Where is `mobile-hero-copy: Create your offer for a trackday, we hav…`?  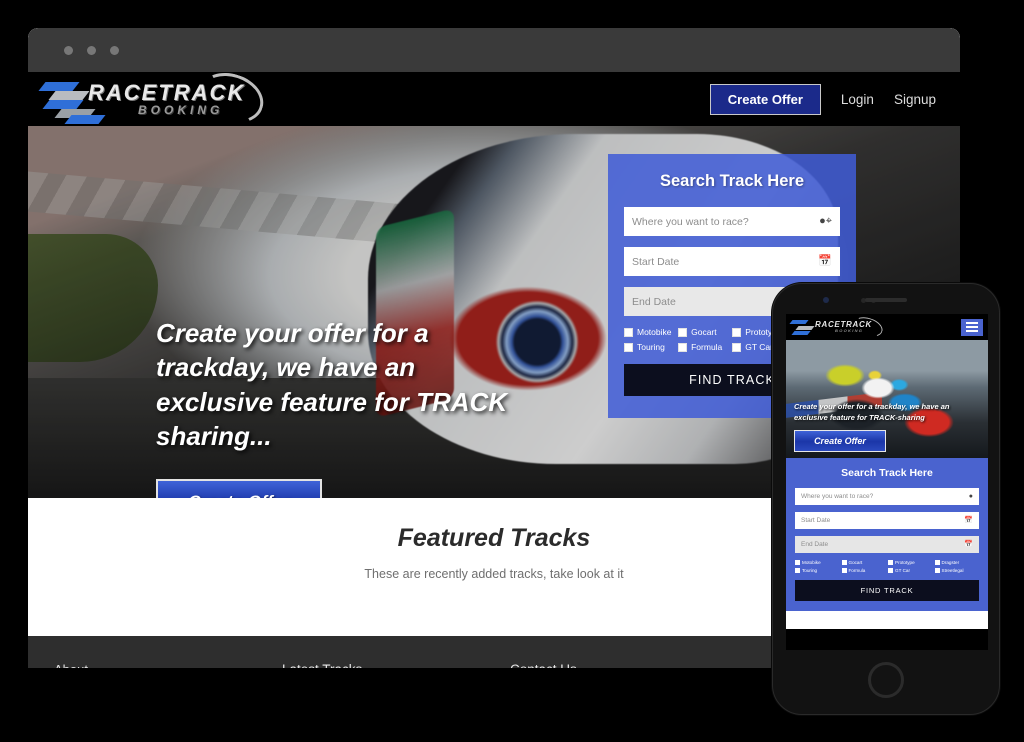 mobile-hero-copy: Create your offer for a trackday, we hav… is located at coordinates (887, 427).